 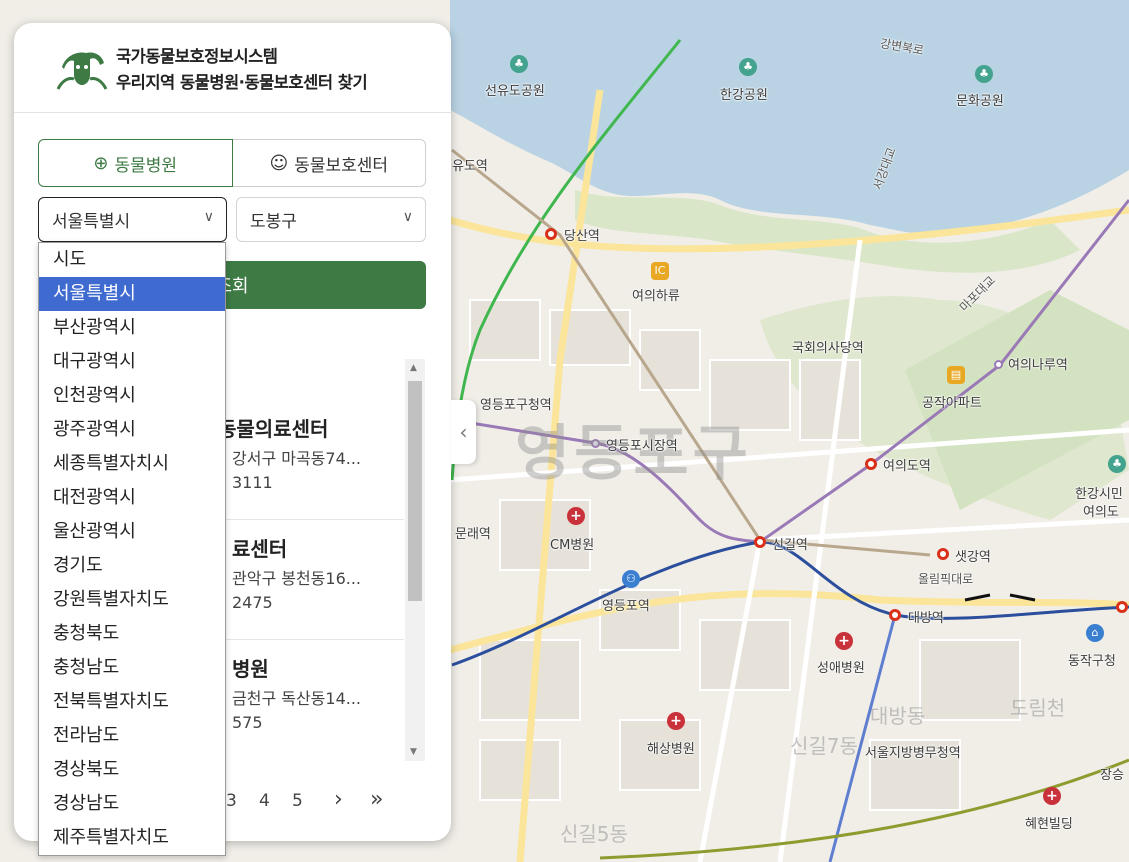 I want to click on result-phone: 2475, so click(x=252, y=602).